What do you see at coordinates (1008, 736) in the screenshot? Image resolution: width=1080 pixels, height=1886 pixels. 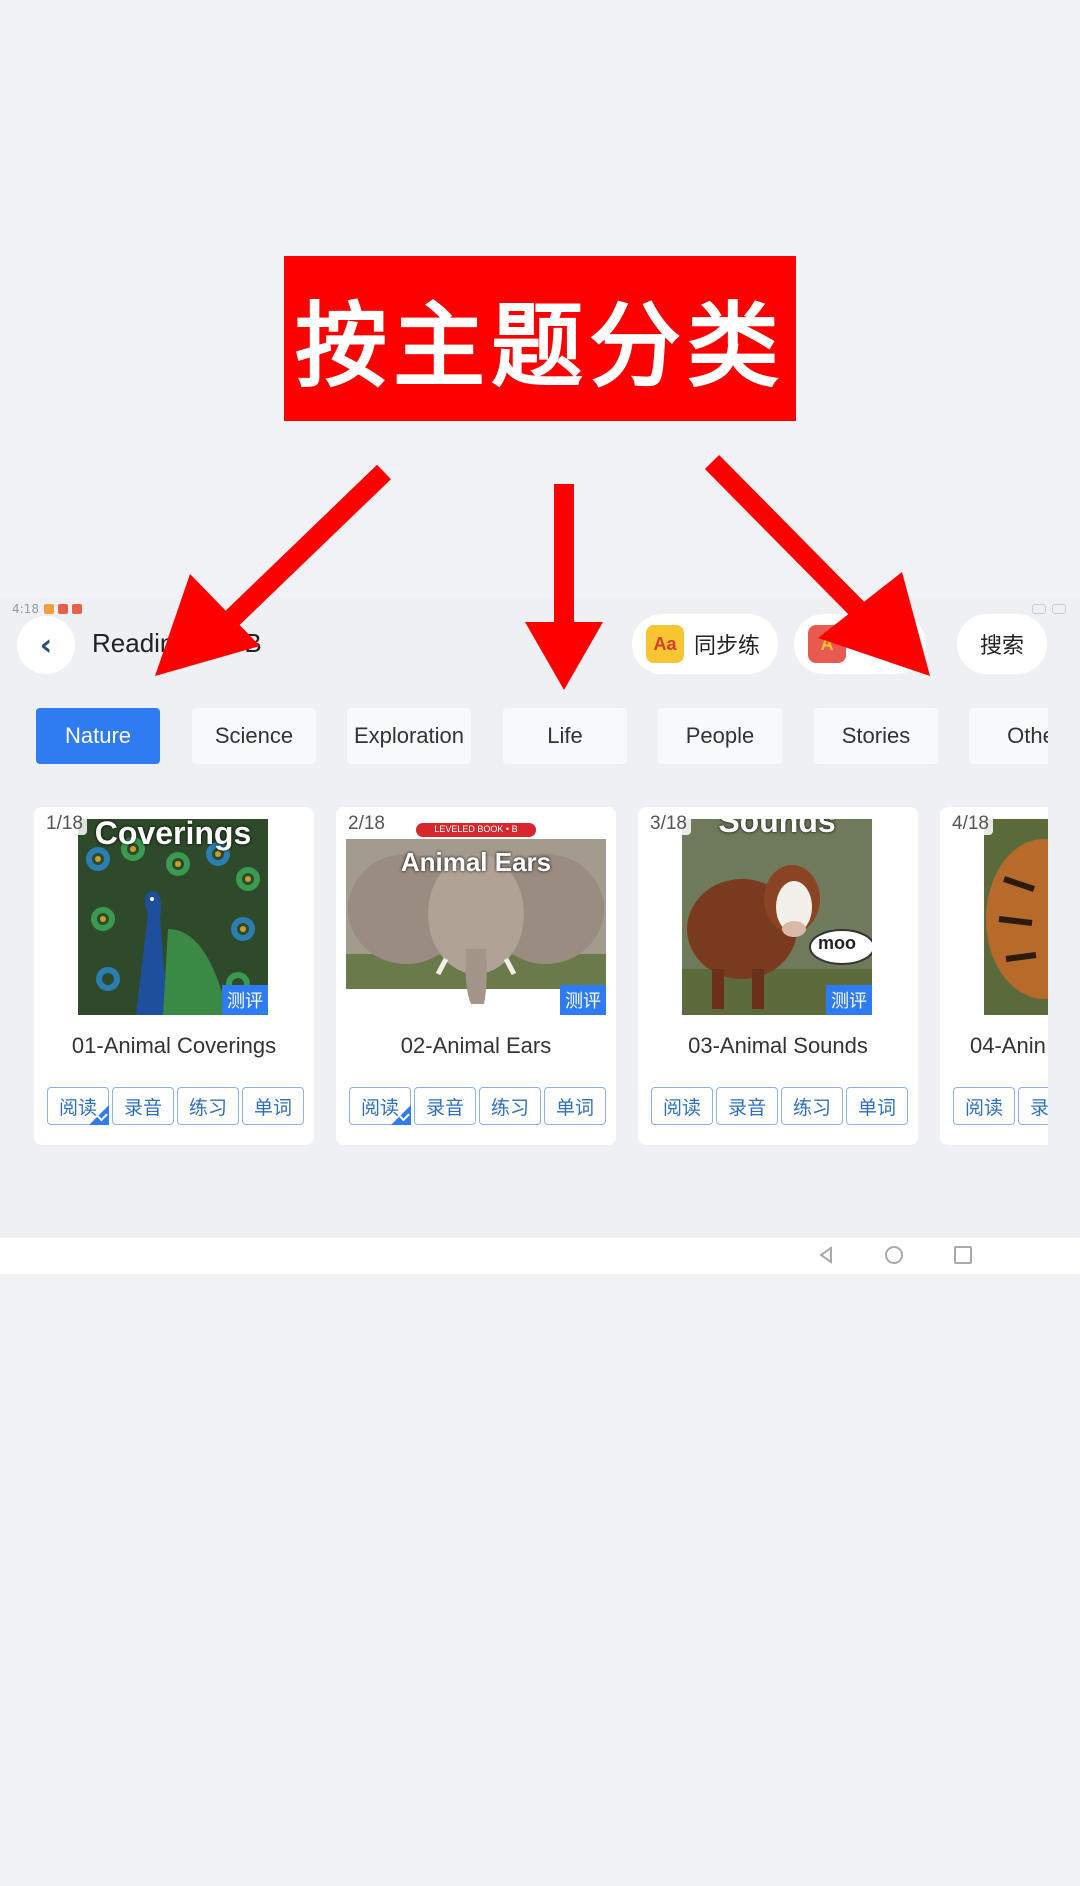 I see `tab-other: Othe` at bounding box center [1008, 736].